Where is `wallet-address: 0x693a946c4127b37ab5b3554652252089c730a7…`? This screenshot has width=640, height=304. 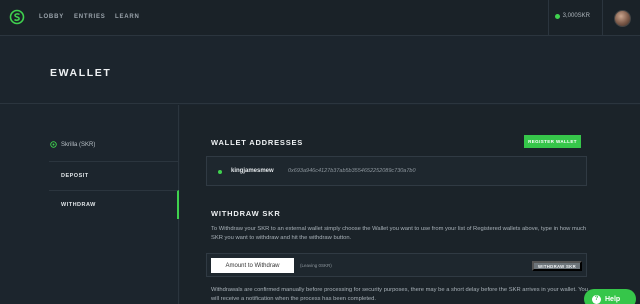
wallet-address: 0x693a946c4127b37ab5b3554652252089c730a7… is located at coordinates (352, 171).